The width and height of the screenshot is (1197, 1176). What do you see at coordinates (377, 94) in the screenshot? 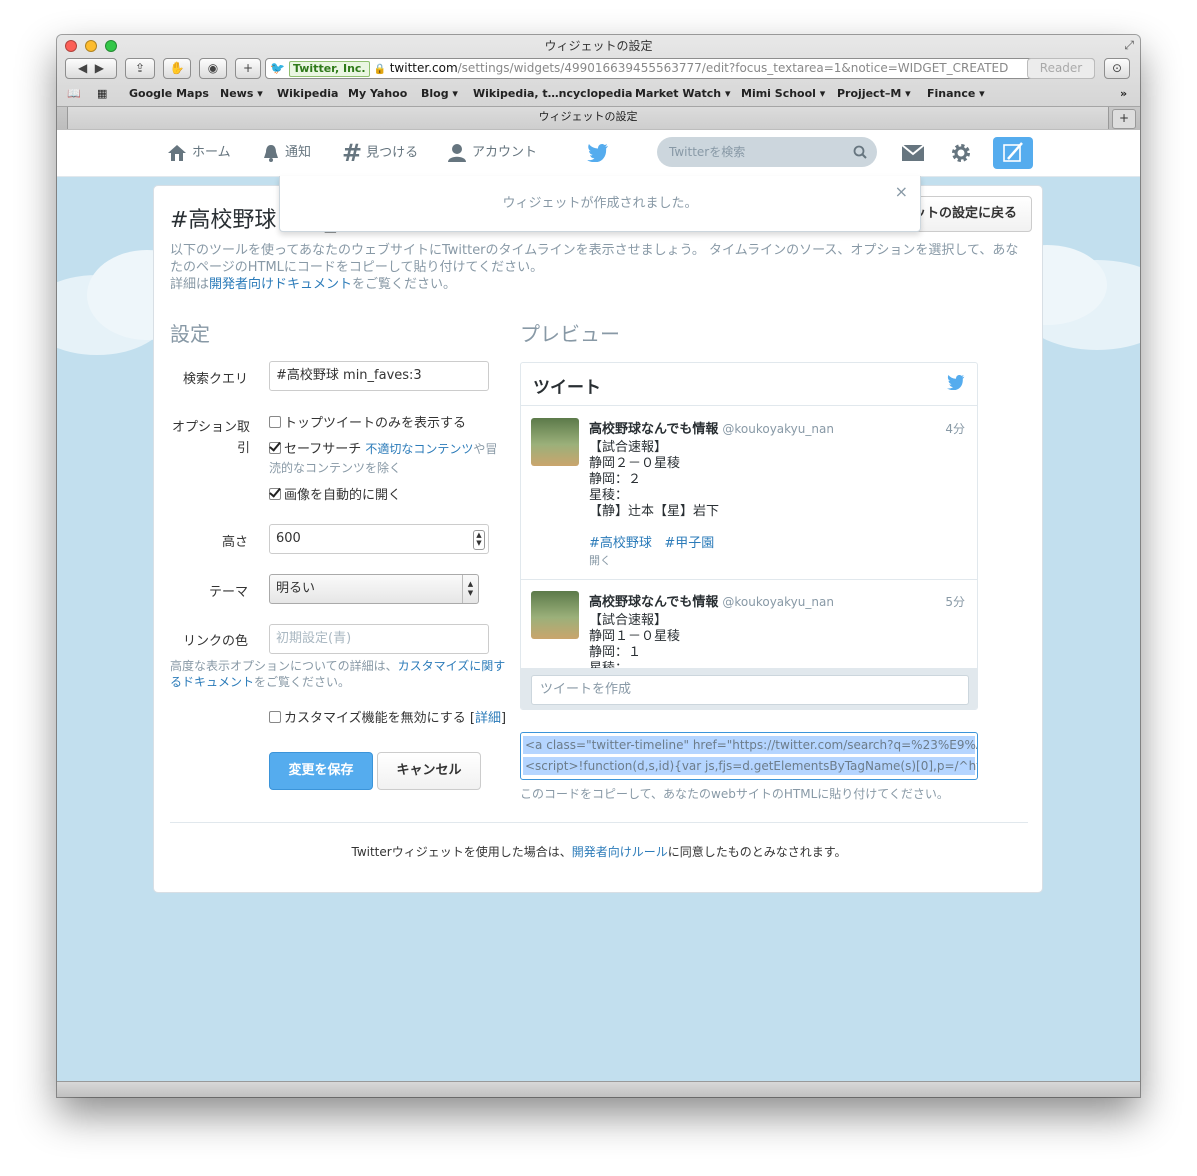
I see `bookmark-item: My Yahoo` at bounding box center [377, 94].